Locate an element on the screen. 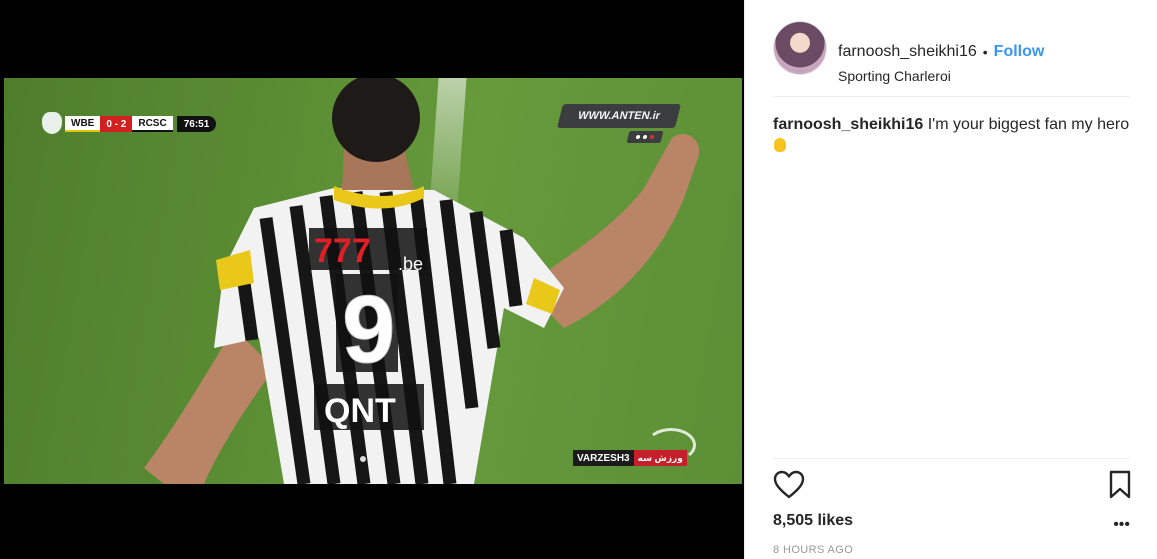 The image size is (1157, 559). channel-logo: VARZESH3 ورزش سه is located at coordinates (630, 458).